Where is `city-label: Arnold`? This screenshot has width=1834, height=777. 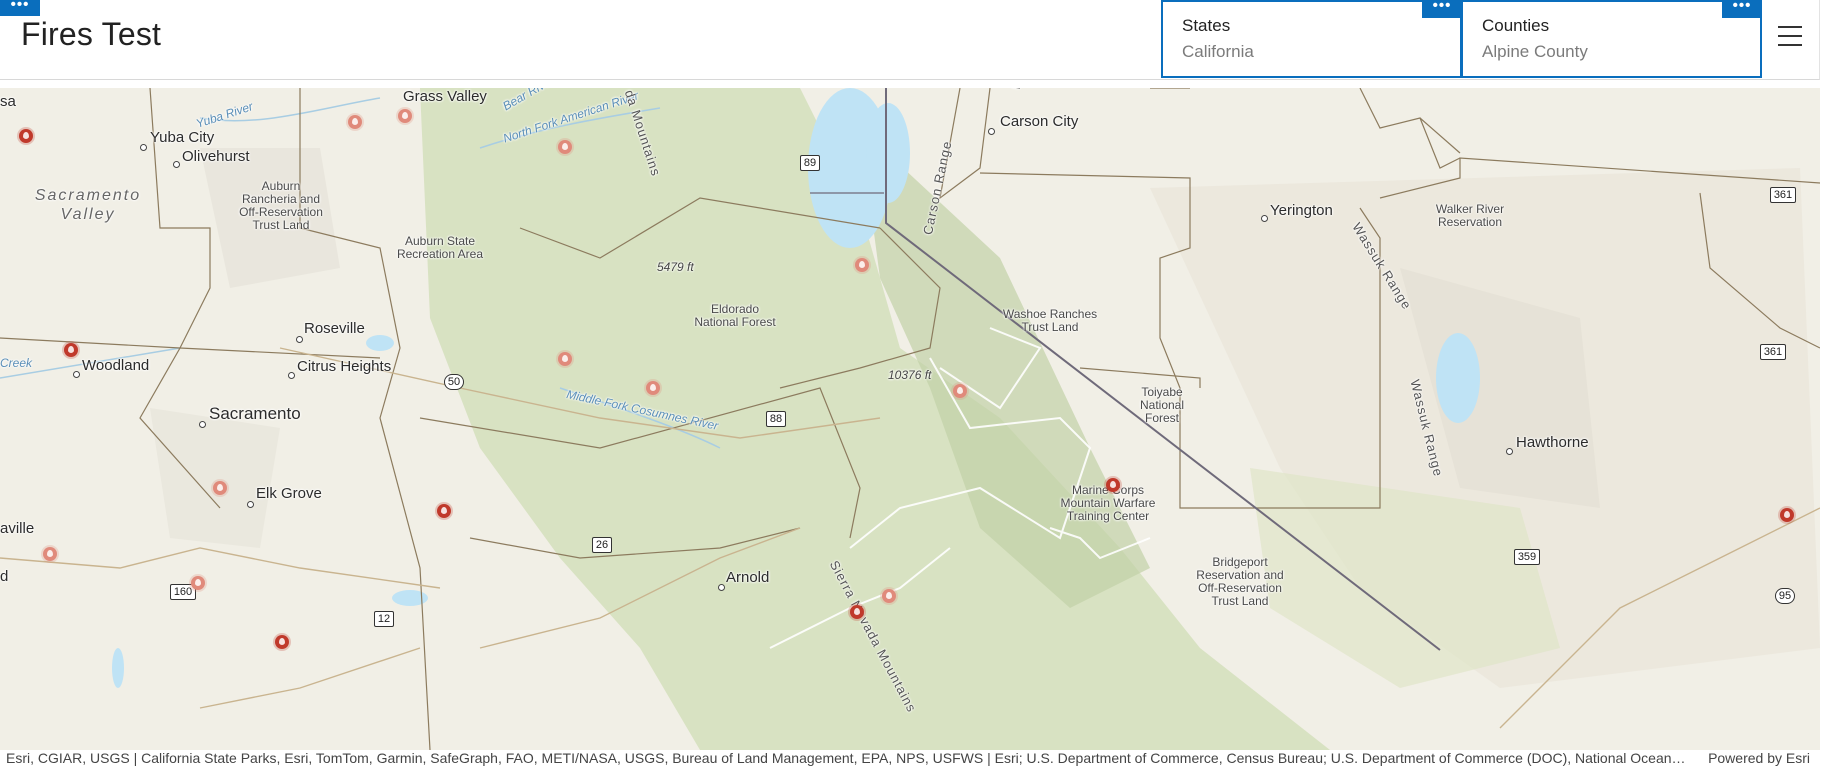
city-label: Arnold is located at coordinates (748, 577).